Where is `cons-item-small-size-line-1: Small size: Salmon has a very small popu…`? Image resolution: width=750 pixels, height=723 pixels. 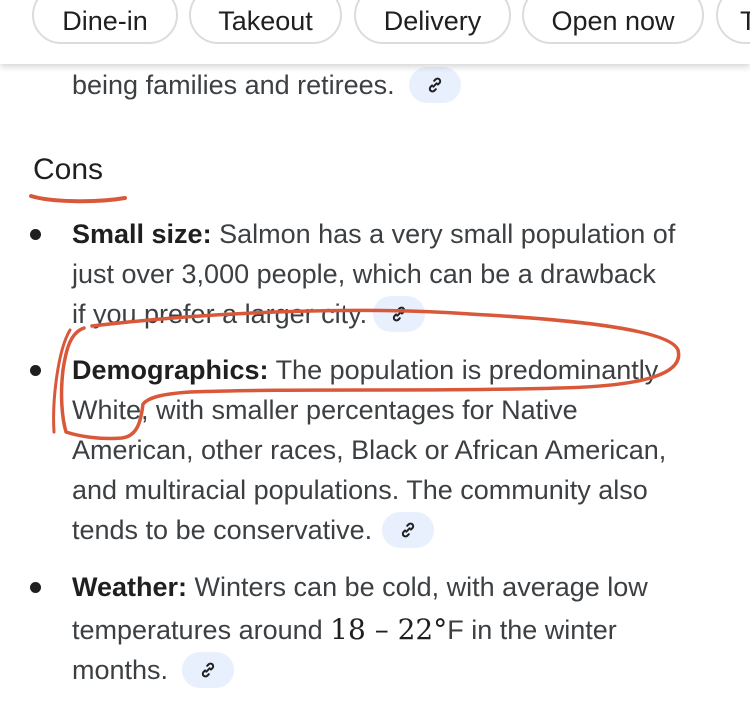 cons-item-small-size-line-1: Small size: Salmon has a very small popu… is located at coordinates (373, 234).